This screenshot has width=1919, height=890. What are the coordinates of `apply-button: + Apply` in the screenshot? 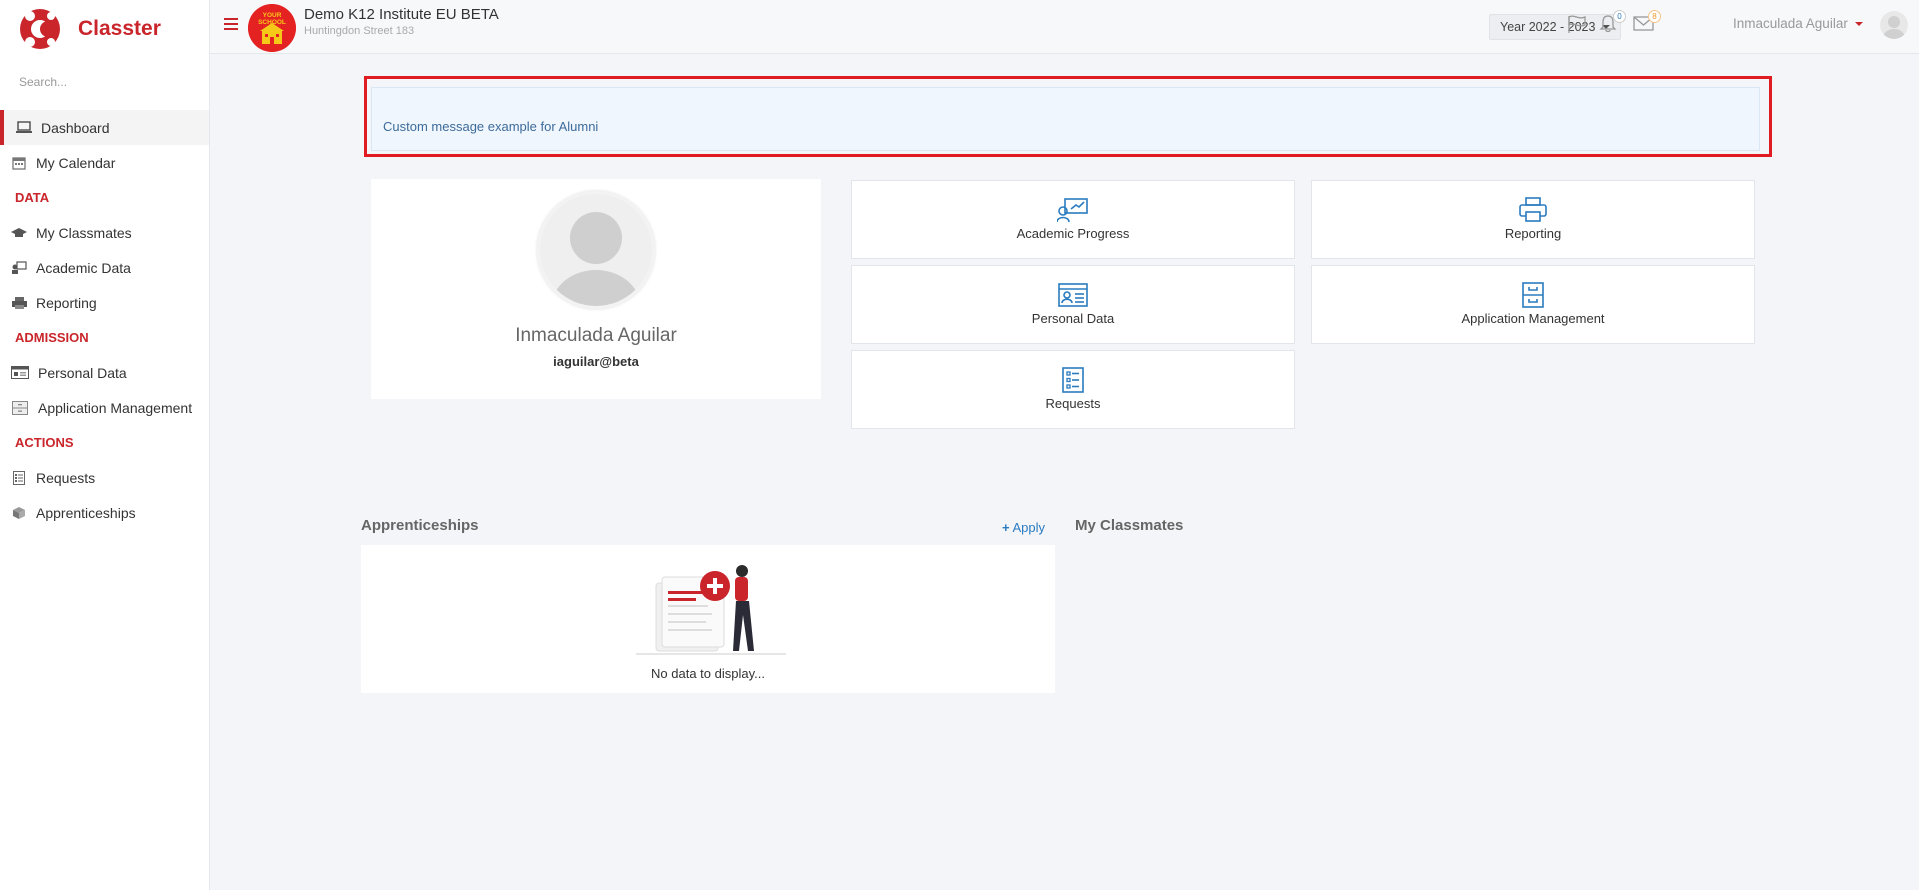 It's located at (1023, 527).